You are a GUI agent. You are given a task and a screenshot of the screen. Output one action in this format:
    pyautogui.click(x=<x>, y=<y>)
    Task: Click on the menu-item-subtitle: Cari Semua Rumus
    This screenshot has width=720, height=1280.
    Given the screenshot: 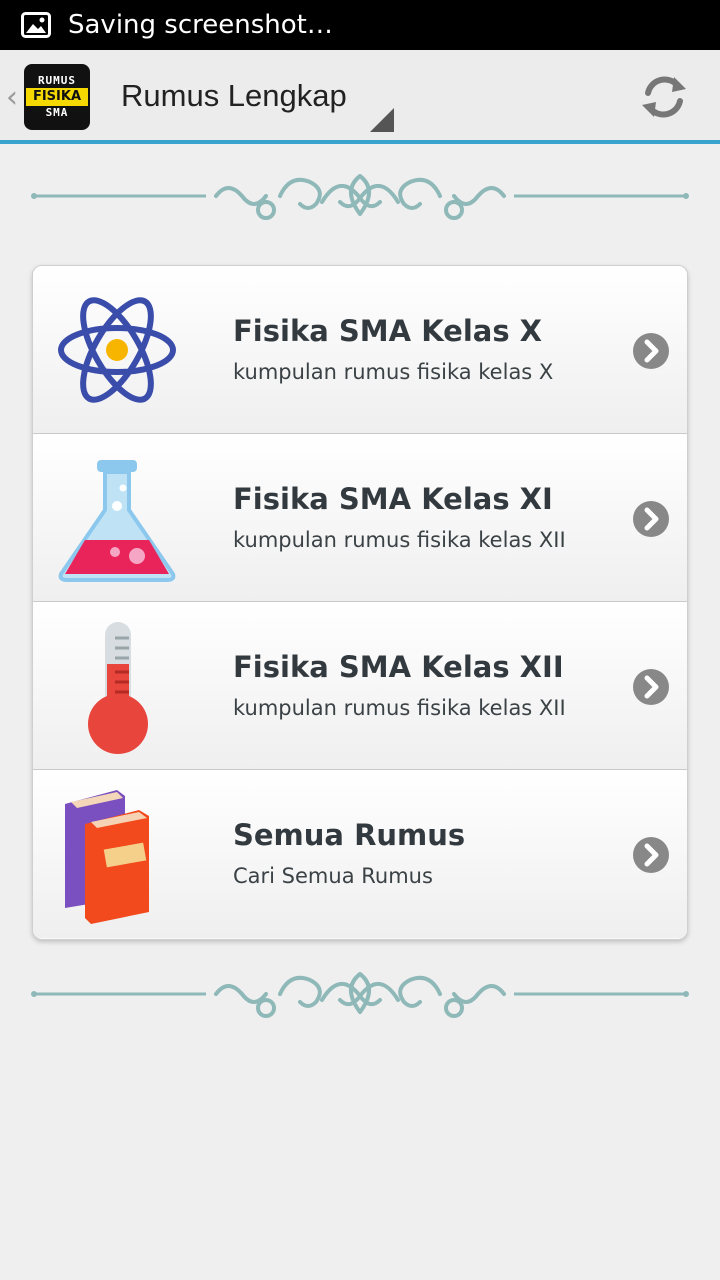 What is the action you would take?
    pyautogui.click(x=333, y=876)
    